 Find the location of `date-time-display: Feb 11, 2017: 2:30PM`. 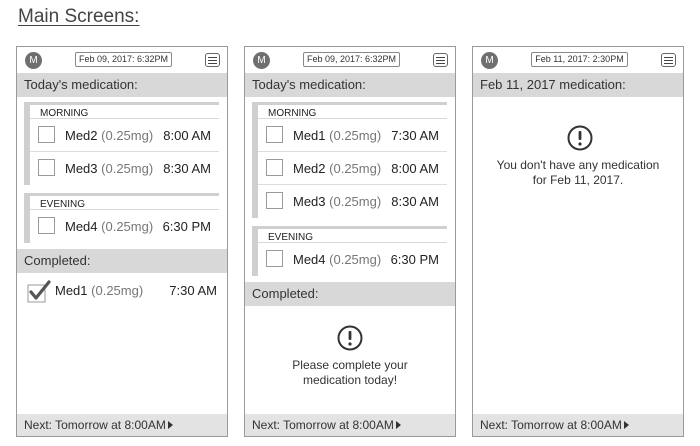

date-time-display: Feb 11, 2017: 2:30PM is located at coordinates (579, 59).